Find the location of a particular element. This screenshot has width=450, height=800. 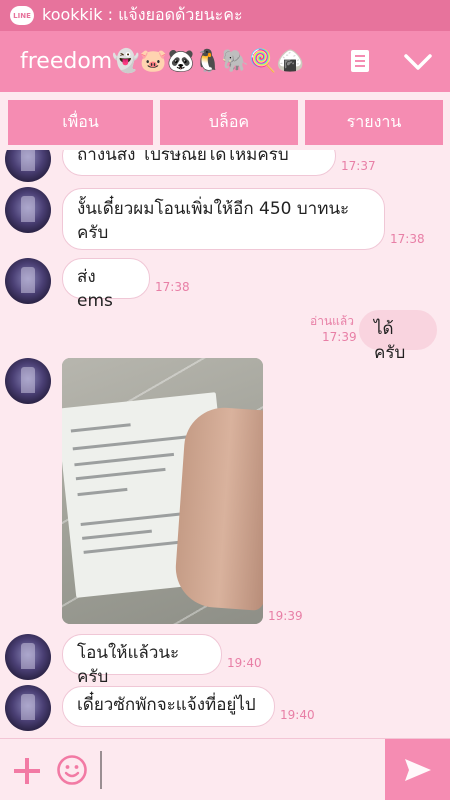

plus-icon is located at coordinates (27, 771).